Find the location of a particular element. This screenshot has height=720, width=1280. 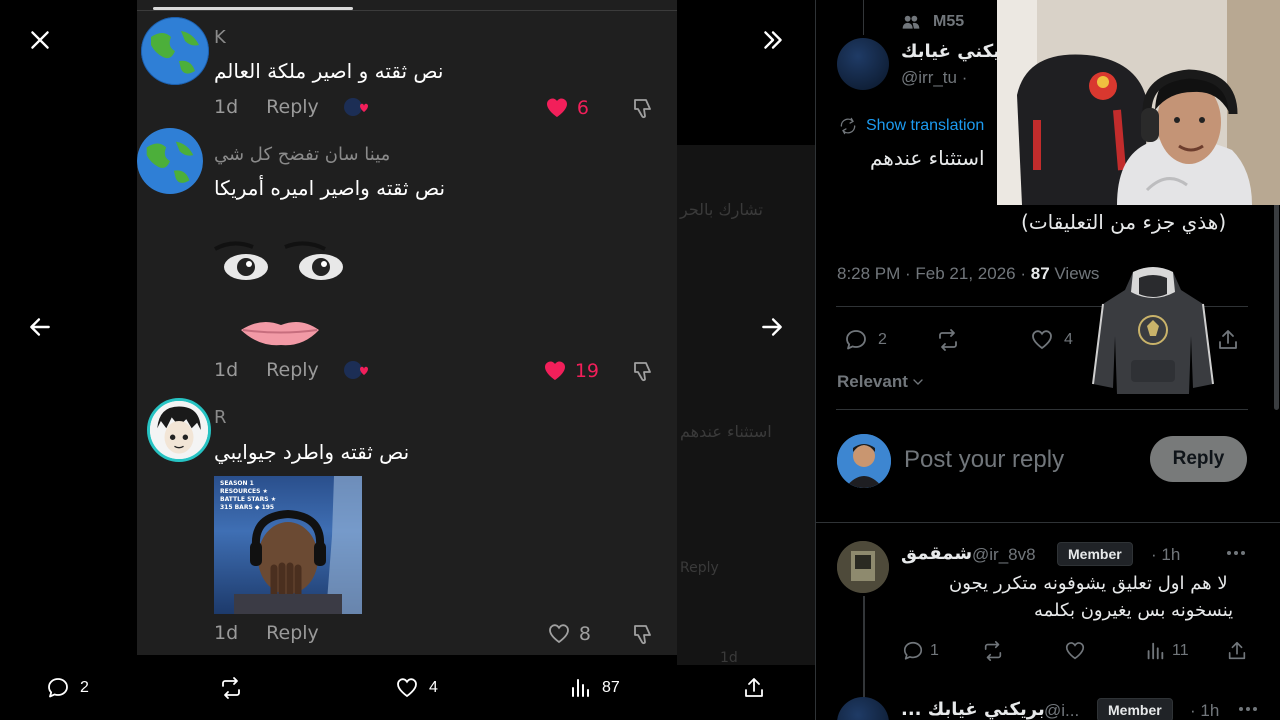

anime-avatar is located at coordinates (179, 430).